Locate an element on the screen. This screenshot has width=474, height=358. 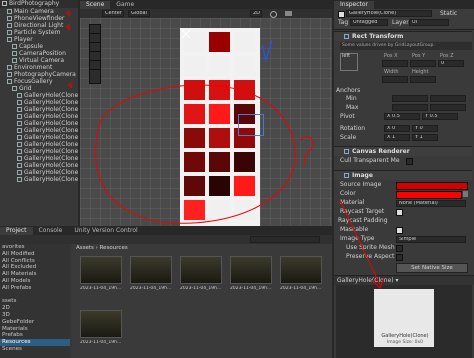
hierarchy-item: PhotographyCamera is located at coordinates (39, 74).